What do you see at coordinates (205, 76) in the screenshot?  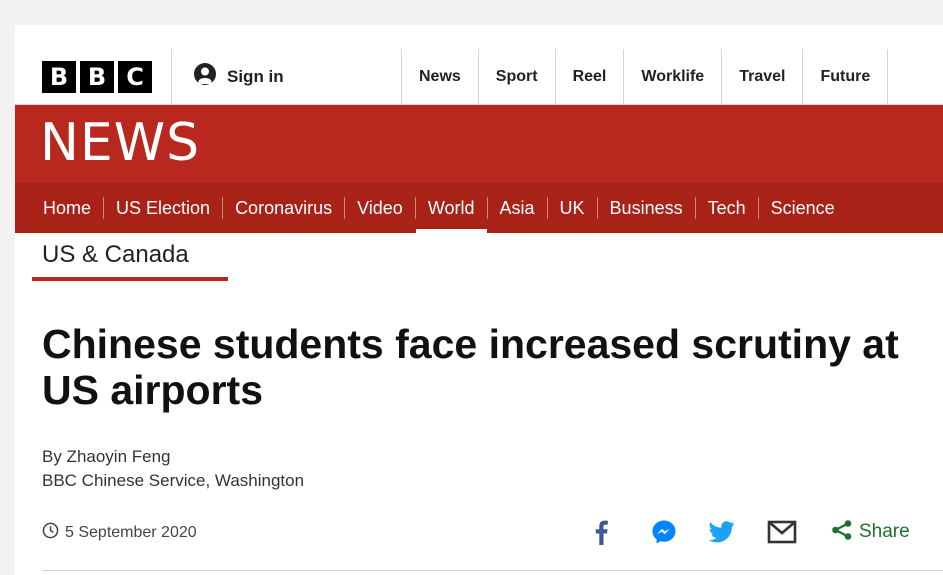 I see `user-icon` at bounding box center [205, 76].